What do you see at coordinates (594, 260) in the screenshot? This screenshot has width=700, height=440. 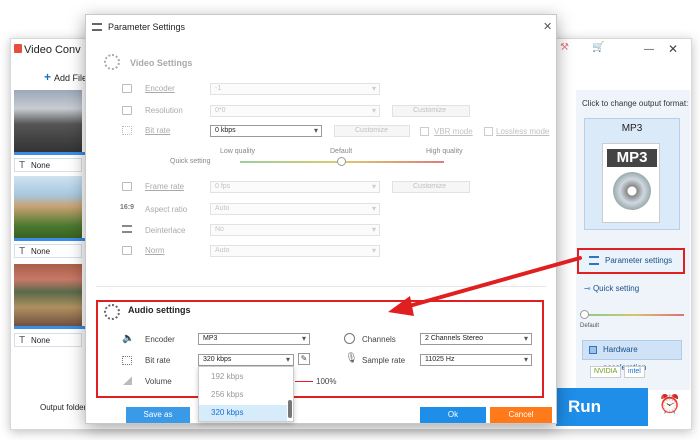 I see `sliders-icon` at bounding box center [594, 260].